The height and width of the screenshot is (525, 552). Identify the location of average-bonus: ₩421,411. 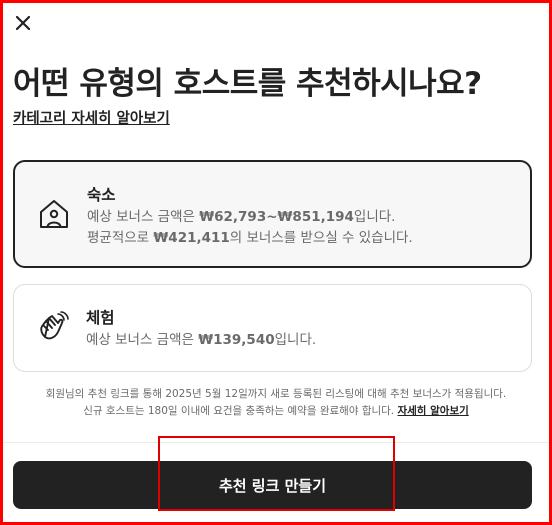
(191, 238).